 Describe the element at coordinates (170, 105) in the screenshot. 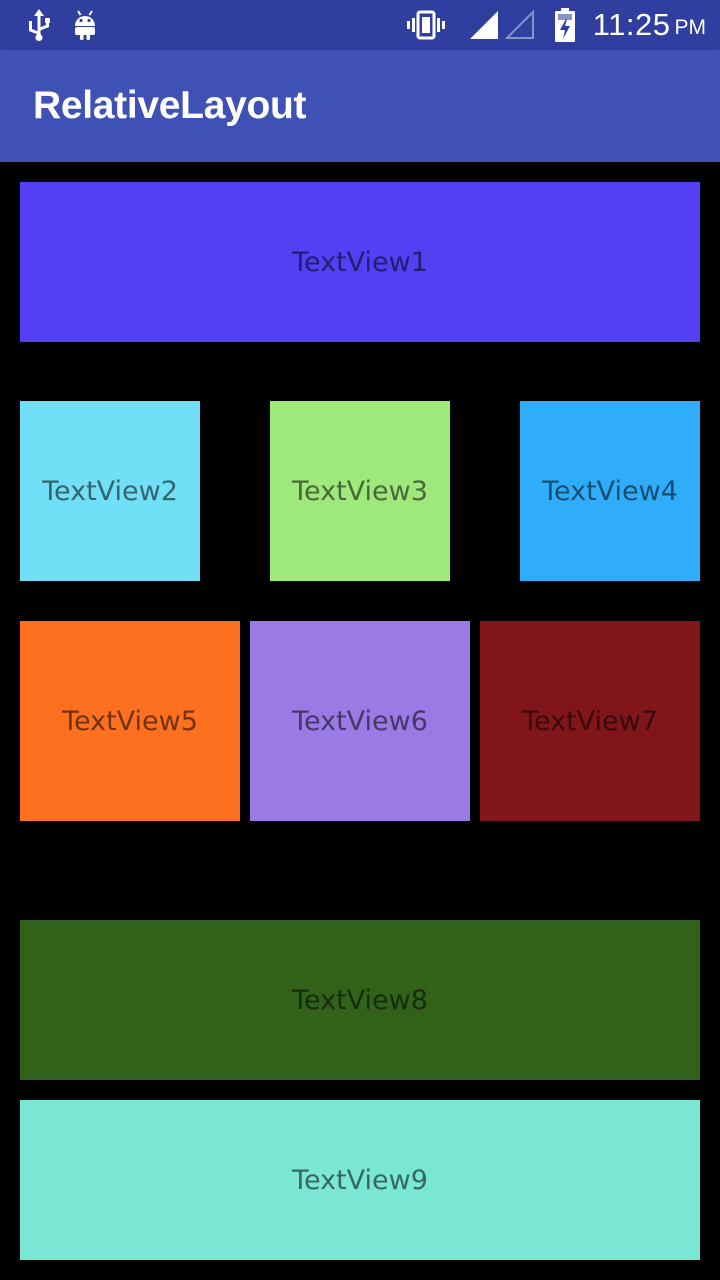

I see `app-title: RelativeLayout` at that location.